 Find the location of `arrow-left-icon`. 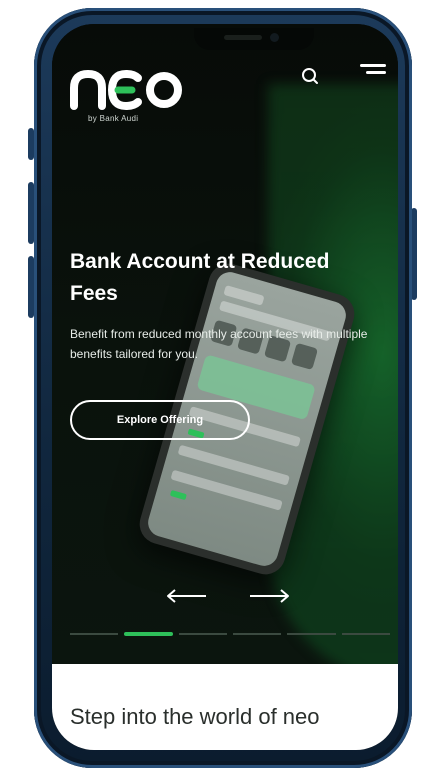

arrow-left-icon is located at coordinates (186, 596).